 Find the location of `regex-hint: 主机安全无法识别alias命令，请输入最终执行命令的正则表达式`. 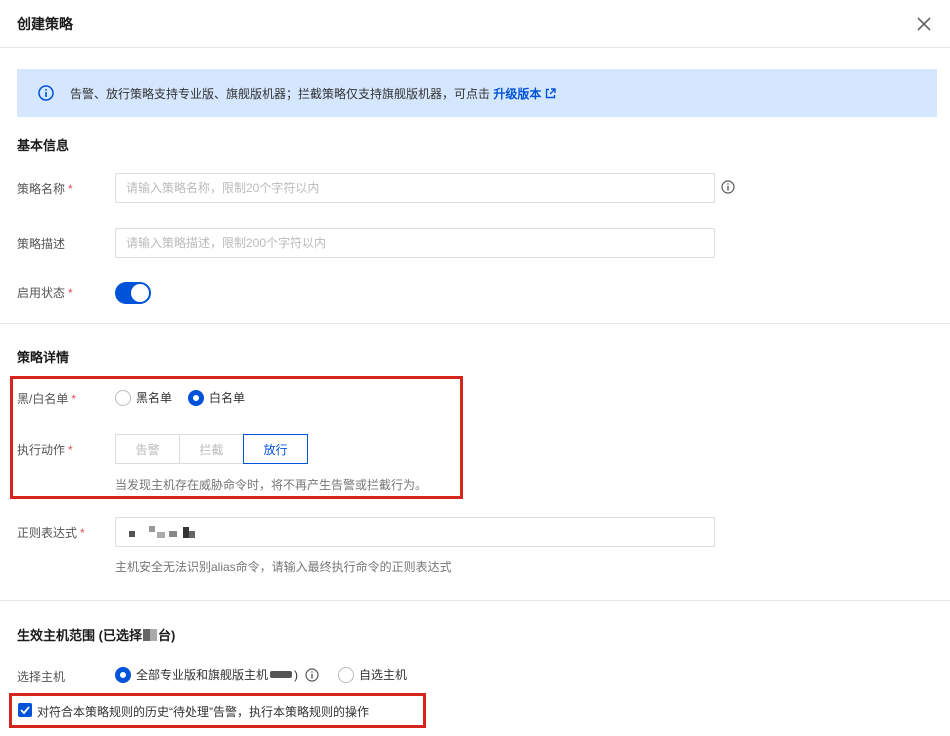

regex-hint: 主机安全无法识别alias命令，请输入最终执行命令的正则表达式 is located at coordinates (283, 567).